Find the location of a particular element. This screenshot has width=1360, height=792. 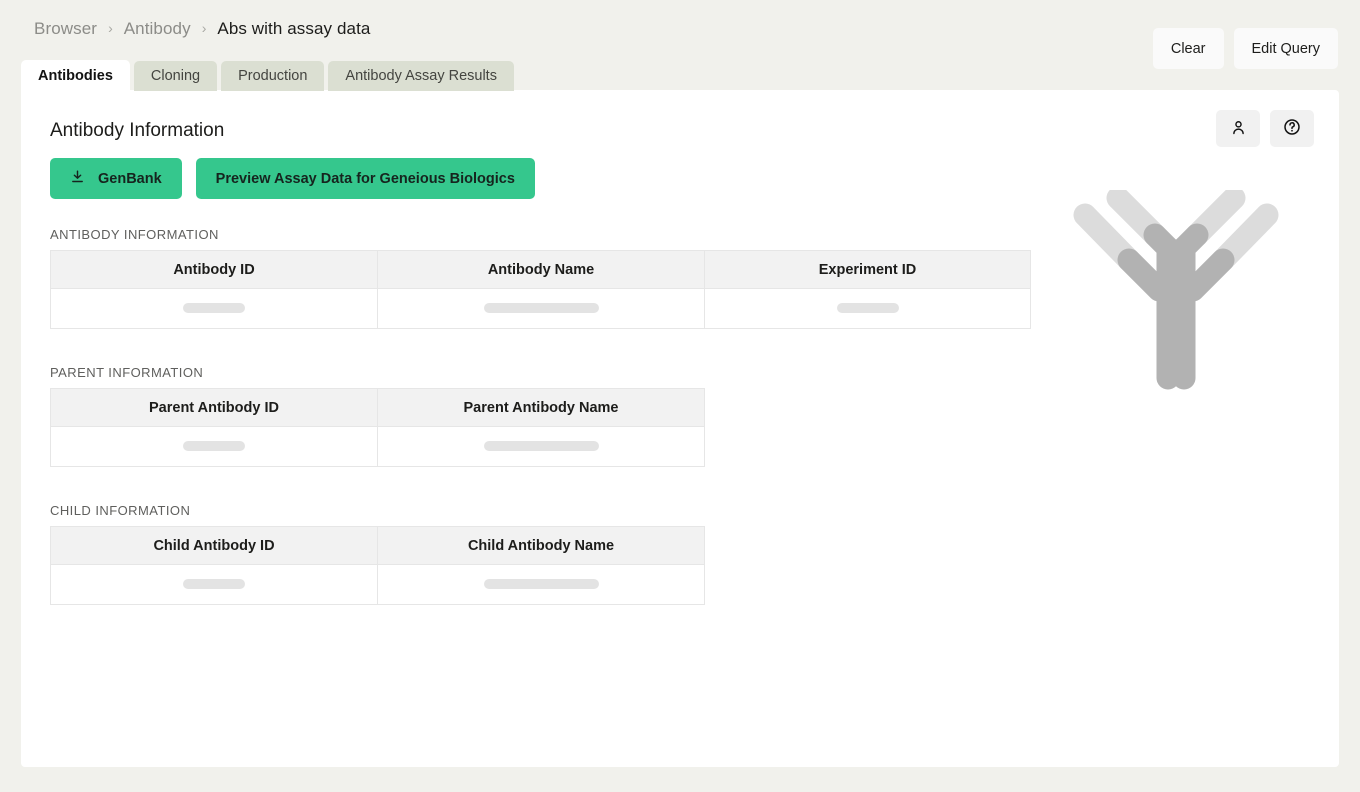

column-header-child-antibody-name: Child Antibody Name is located at coordinates (541, 545).